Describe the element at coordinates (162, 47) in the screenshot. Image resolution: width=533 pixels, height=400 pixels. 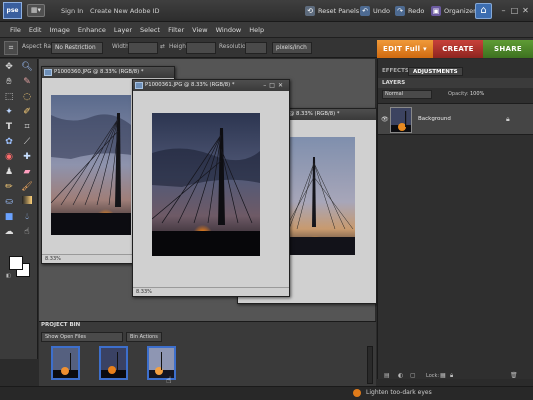
I see `swap-icon: ⇄` at that location.